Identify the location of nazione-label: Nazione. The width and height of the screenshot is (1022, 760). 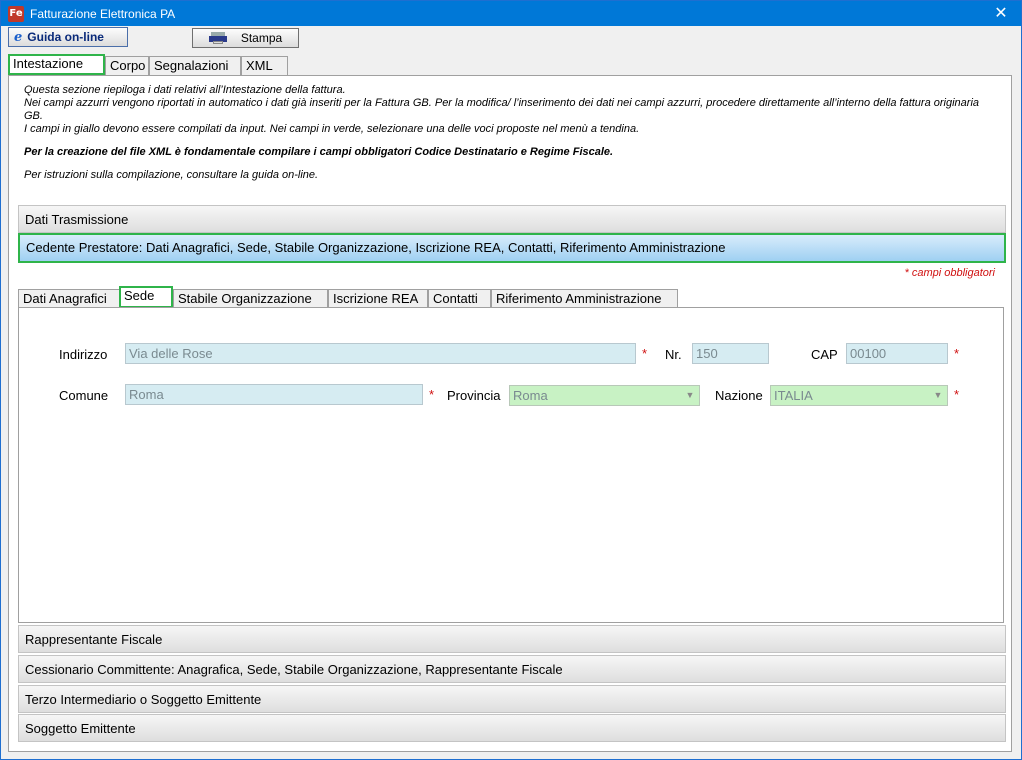
(739, 395).